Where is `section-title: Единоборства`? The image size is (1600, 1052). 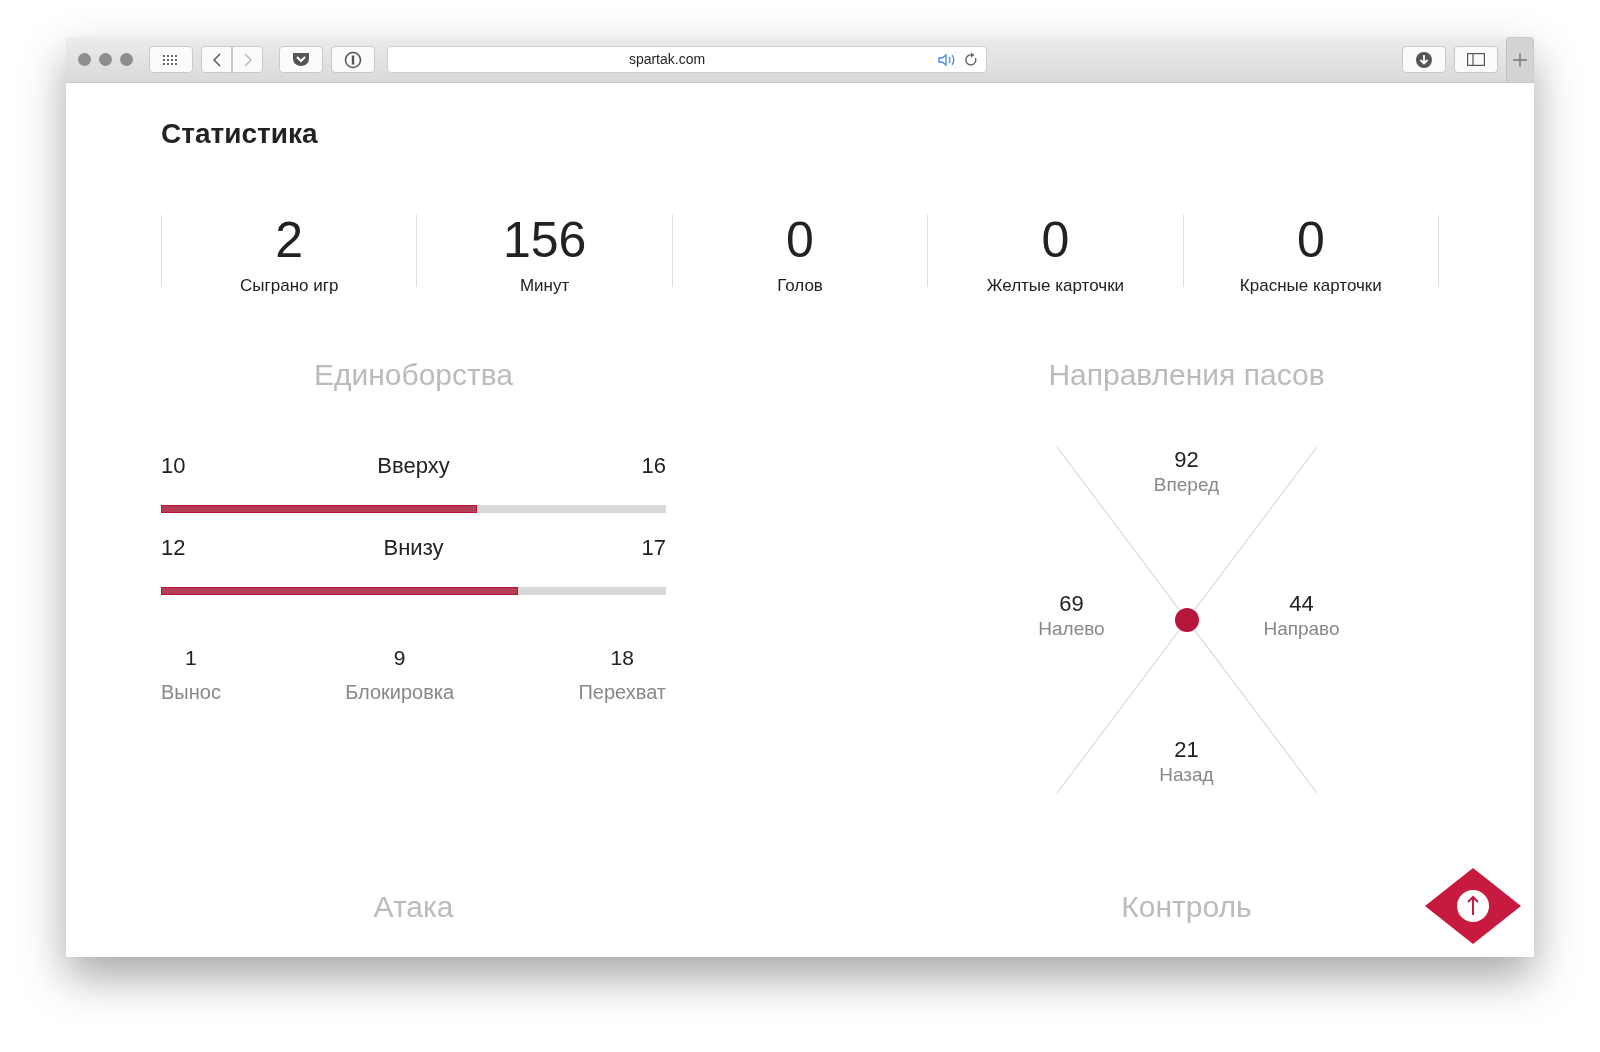
section-title: Единоборства is located at coordinates (413, 375).